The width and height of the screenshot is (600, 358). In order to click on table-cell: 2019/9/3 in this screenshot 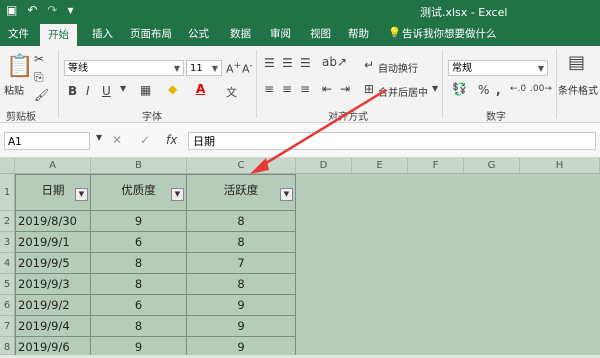, I will do `click(53, 284)`.